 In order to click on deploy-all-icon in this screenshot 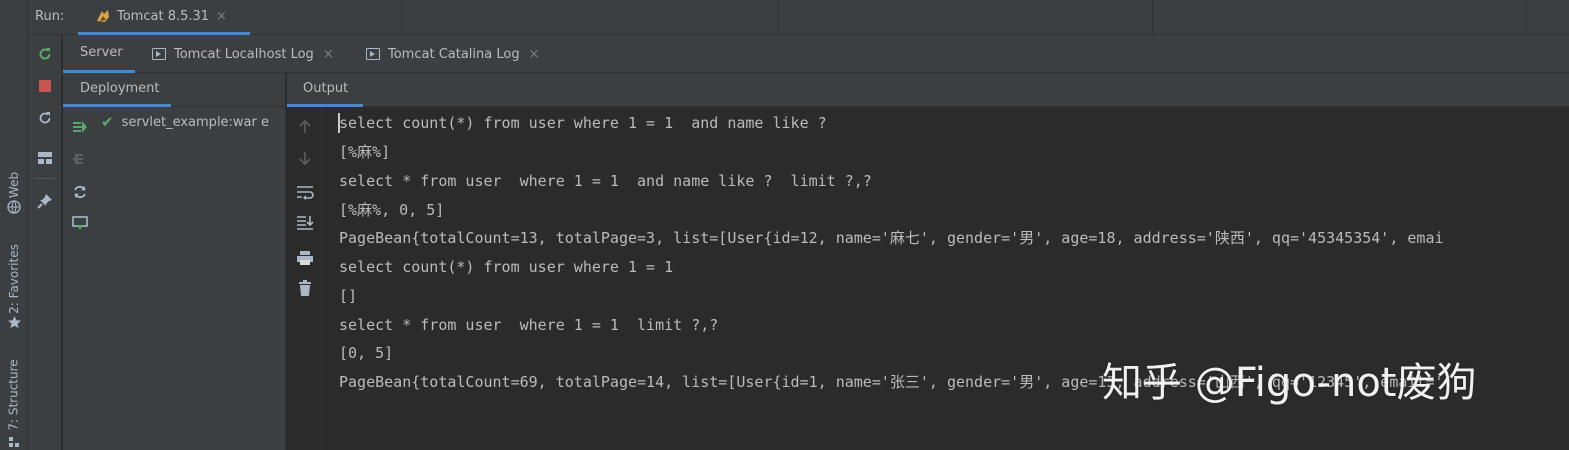, I will do `click(80, 127)`.